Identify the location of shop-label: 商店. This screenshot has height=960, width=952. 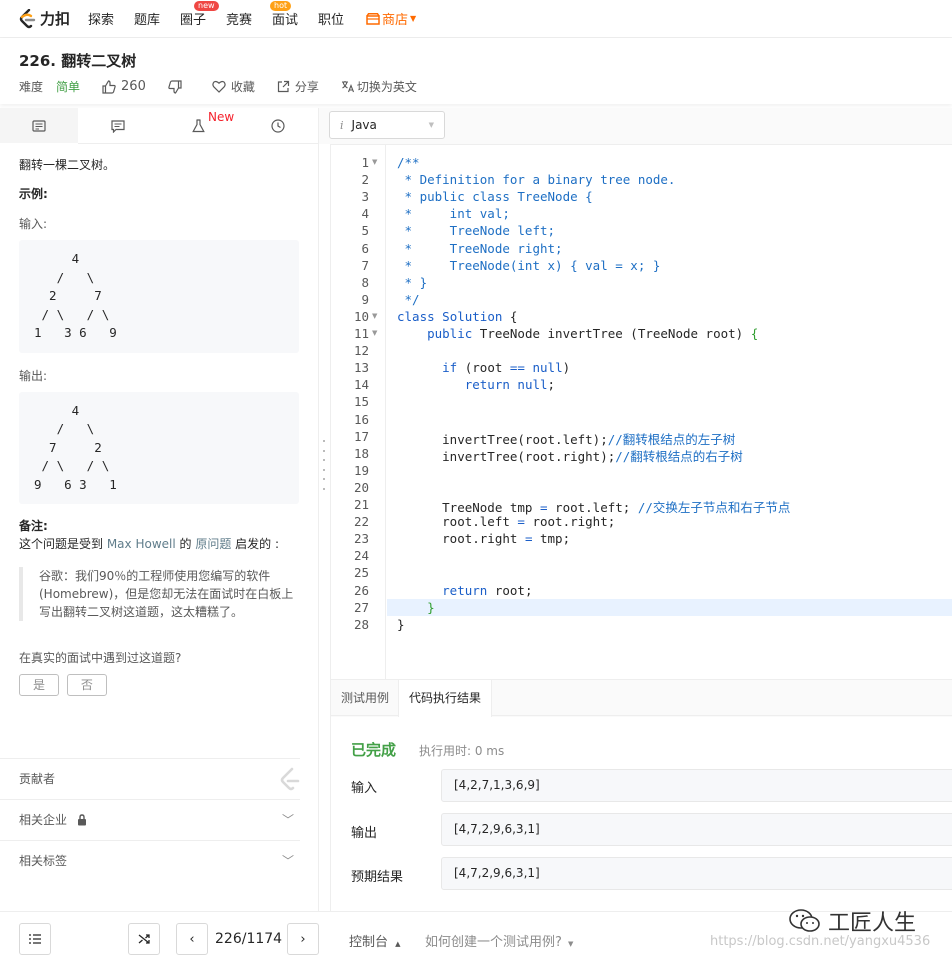
(395, 20).